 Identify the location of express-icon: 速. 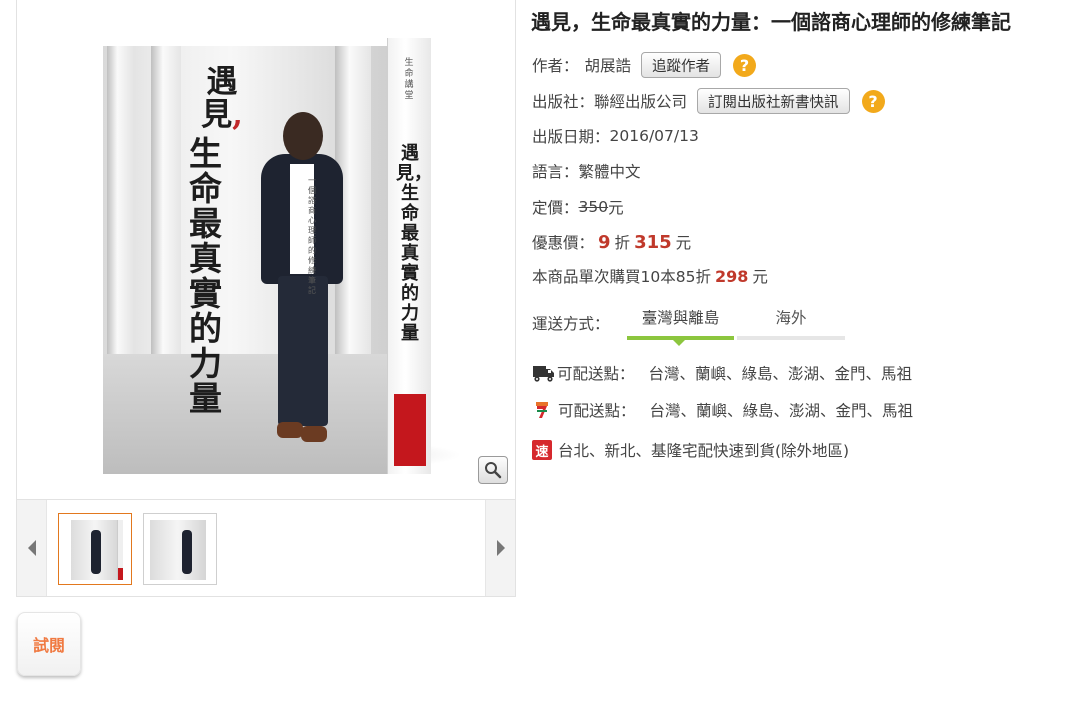
(542, 450).